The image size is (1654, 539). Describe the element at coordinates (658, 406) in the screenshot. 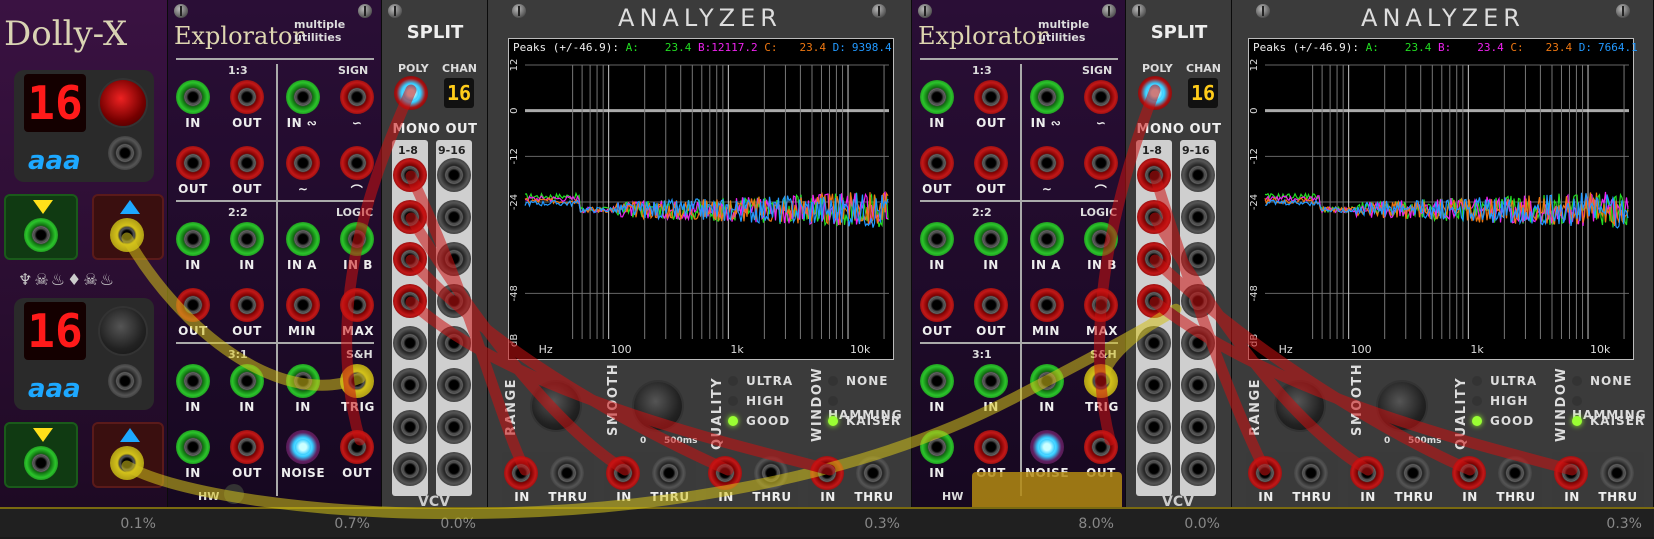

I see `smooth-knob` at that location.